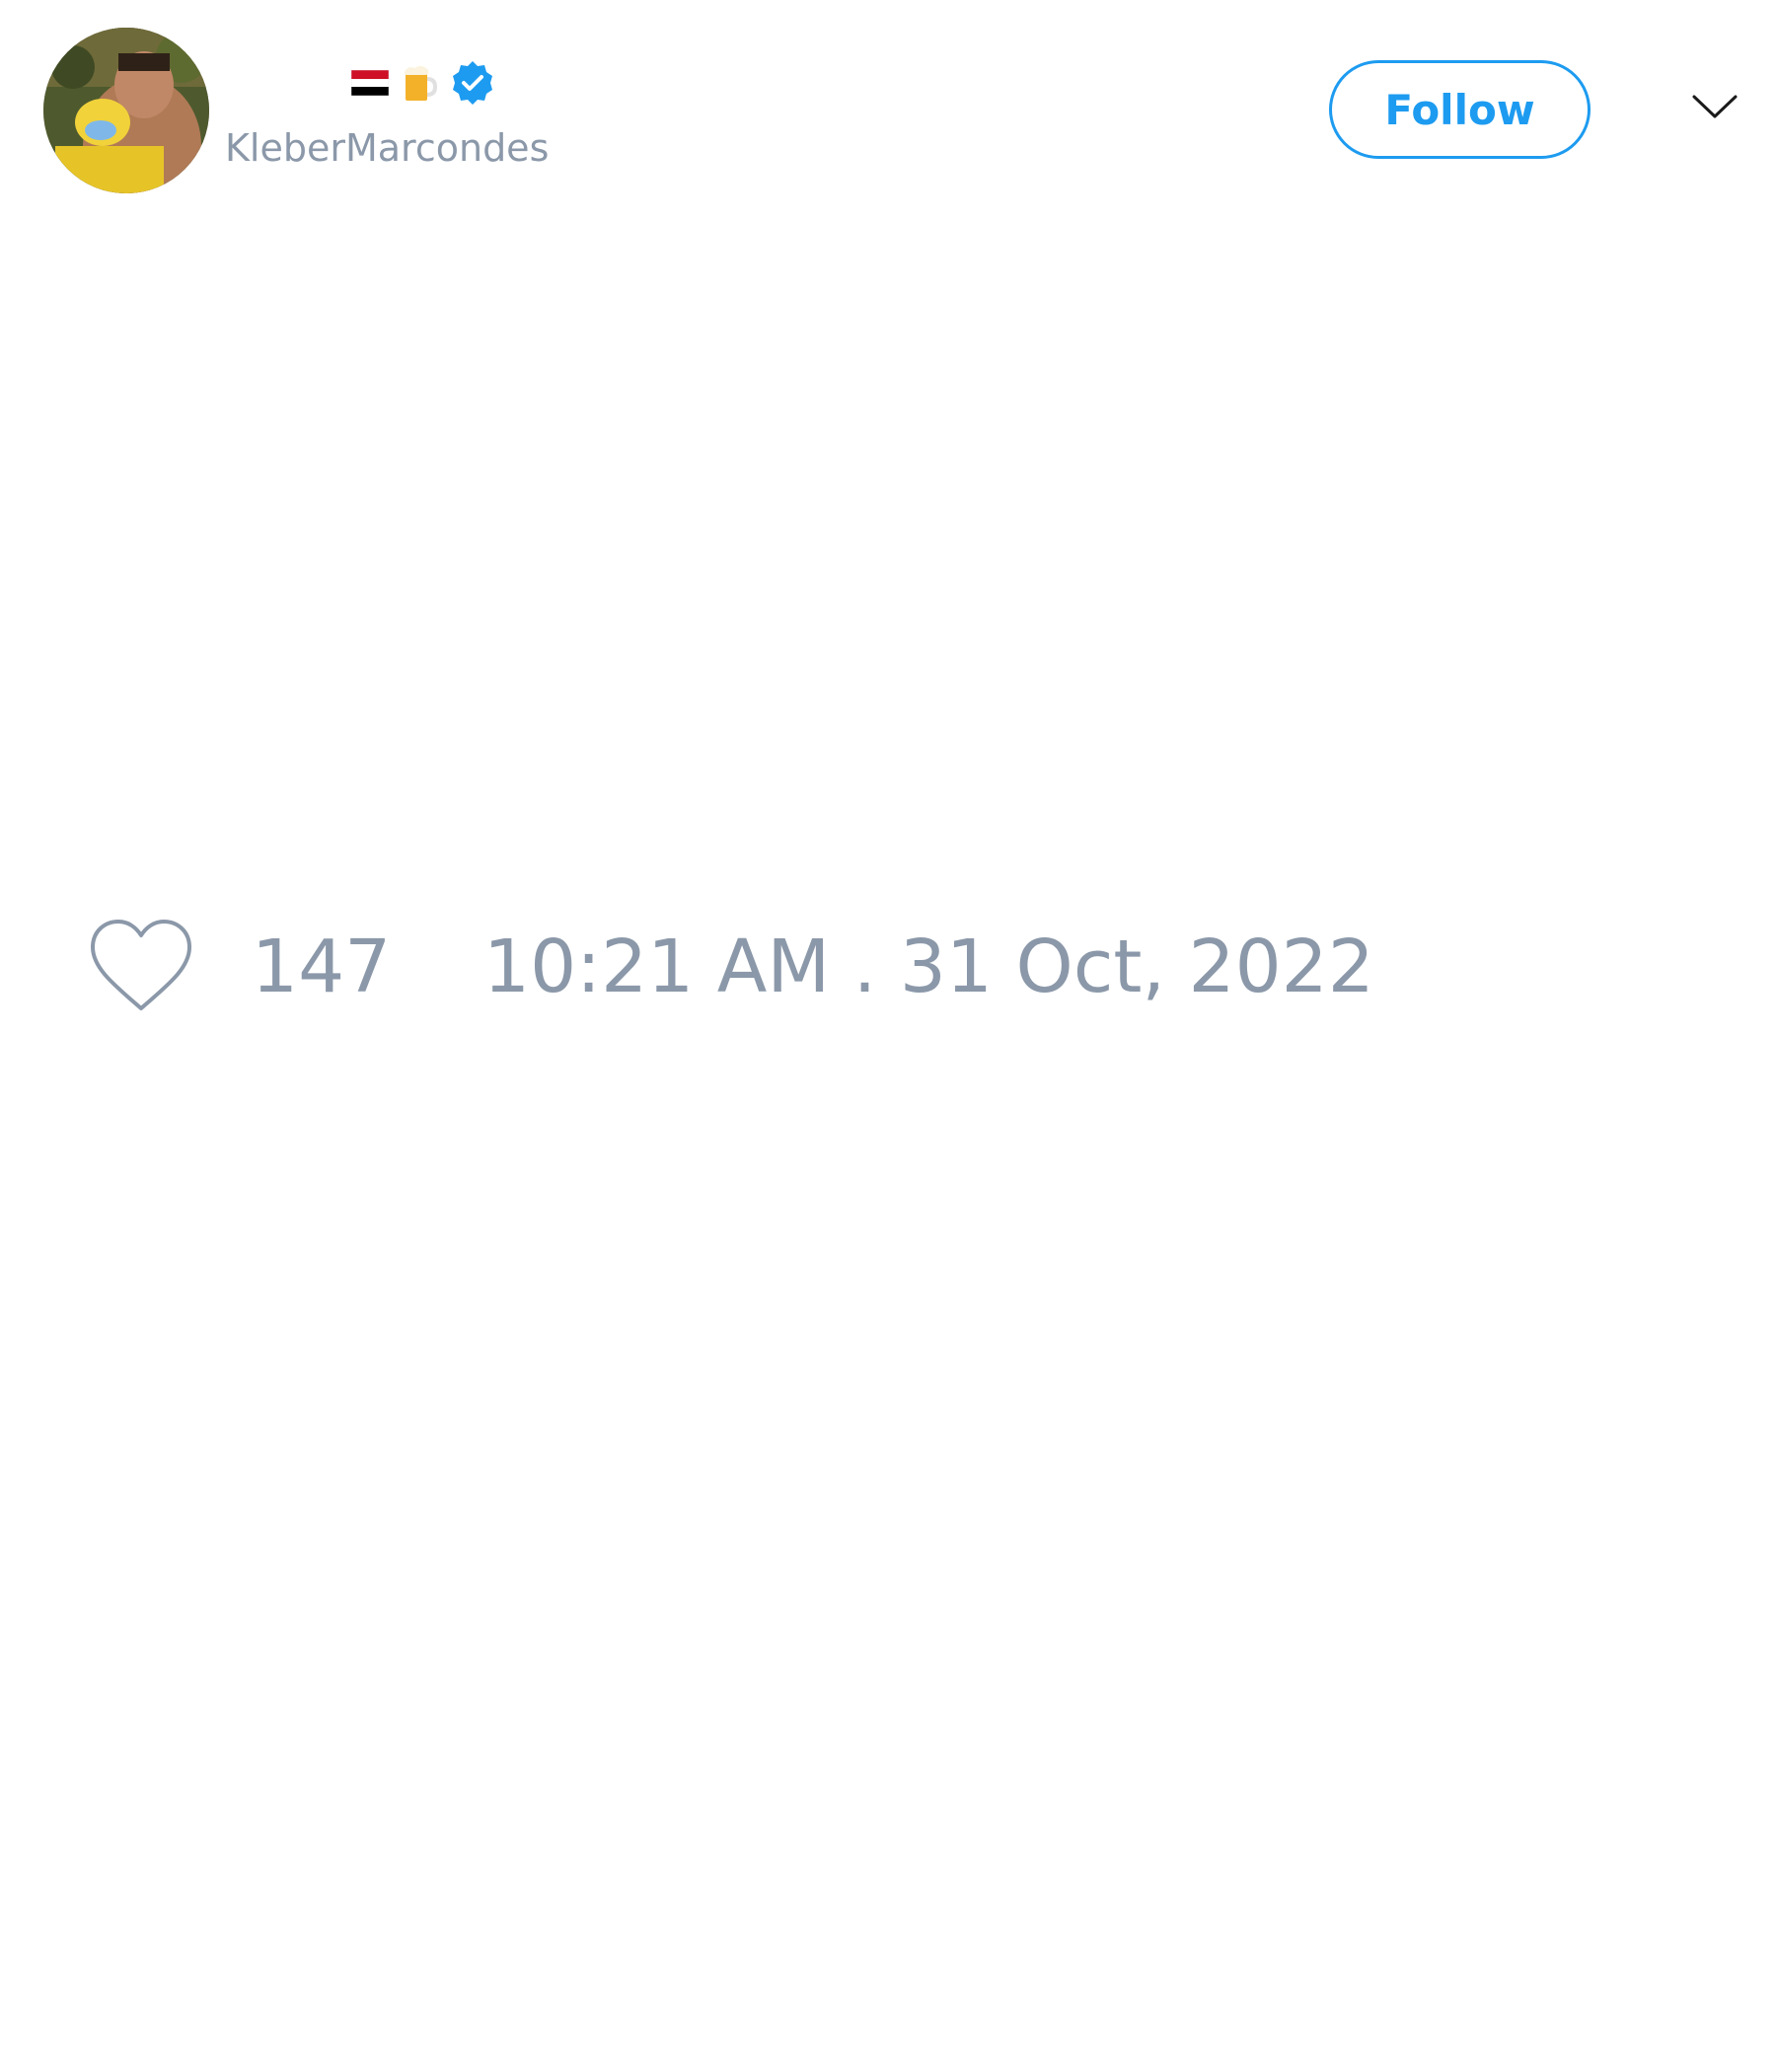 This screenshot has width=1776, height=2072. I want to click on author-avatar, so click(126, 111).